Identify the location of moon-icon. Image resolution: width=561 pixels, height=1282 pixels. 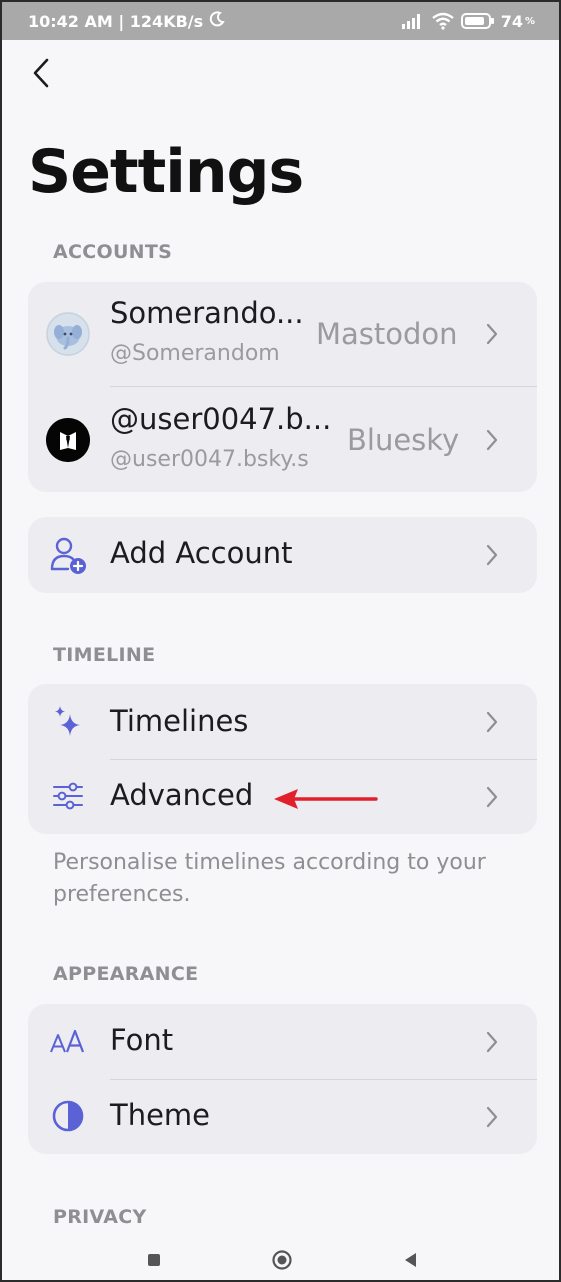
(217, 21).